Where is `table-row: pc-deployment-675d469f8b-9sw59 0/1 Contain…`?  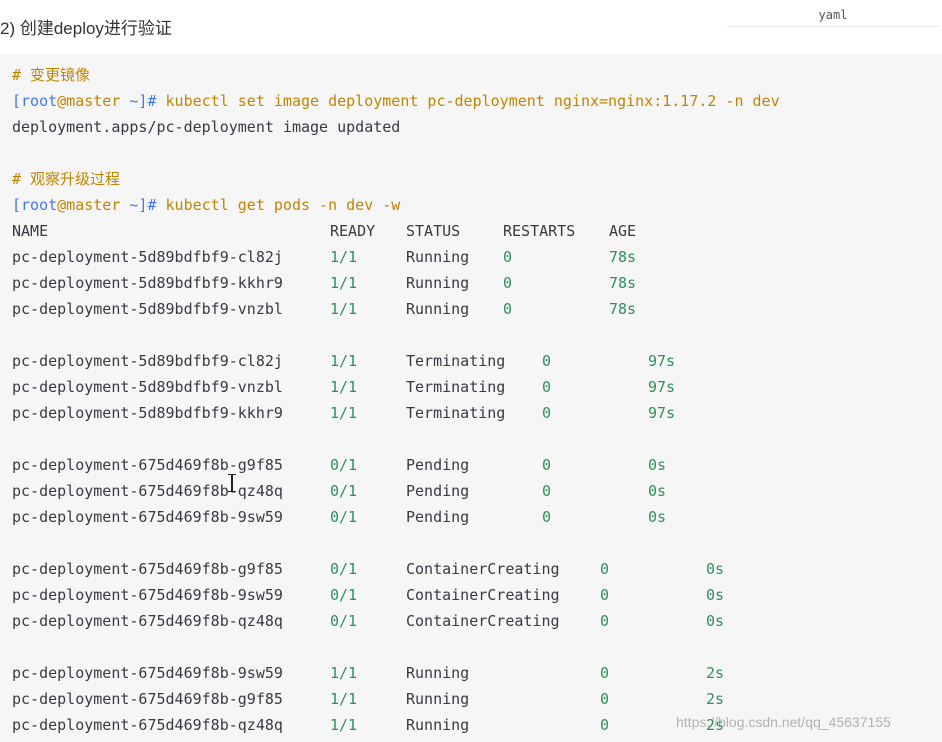
table-row: pc-deployment-675d469f8b-9sw59 0/1 Contain… is located at coordinates (462, 595).